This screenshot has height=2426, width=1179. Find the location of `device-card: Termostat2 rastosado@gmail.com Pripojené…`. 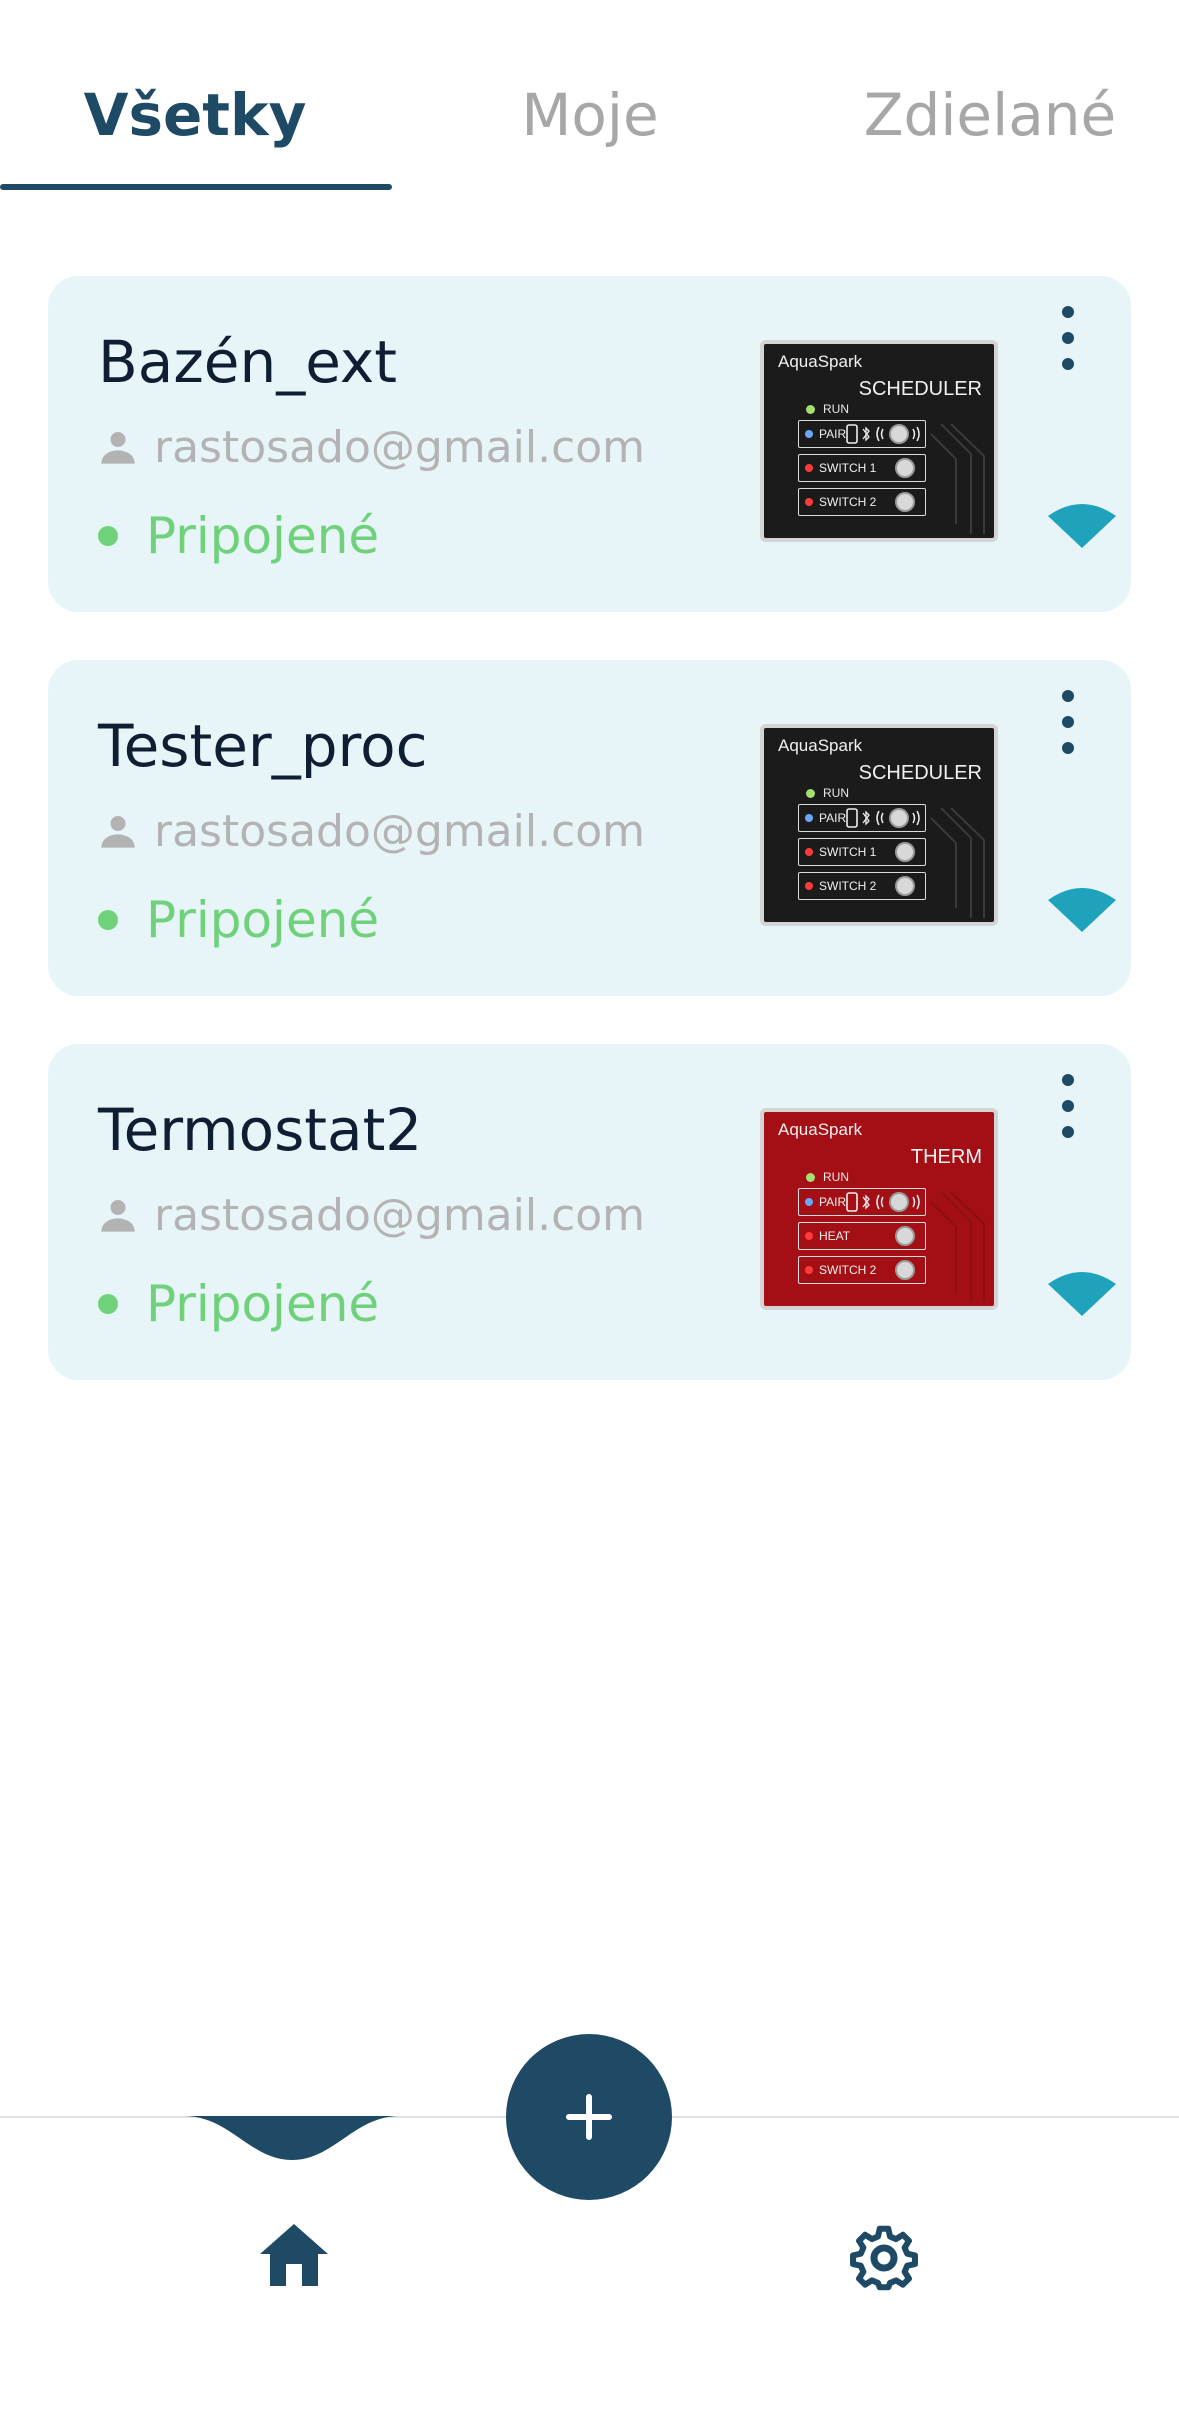

device-card: Termostat2 rastosado@gmail.com Pripojené… is located at coordinates (589, 1212).